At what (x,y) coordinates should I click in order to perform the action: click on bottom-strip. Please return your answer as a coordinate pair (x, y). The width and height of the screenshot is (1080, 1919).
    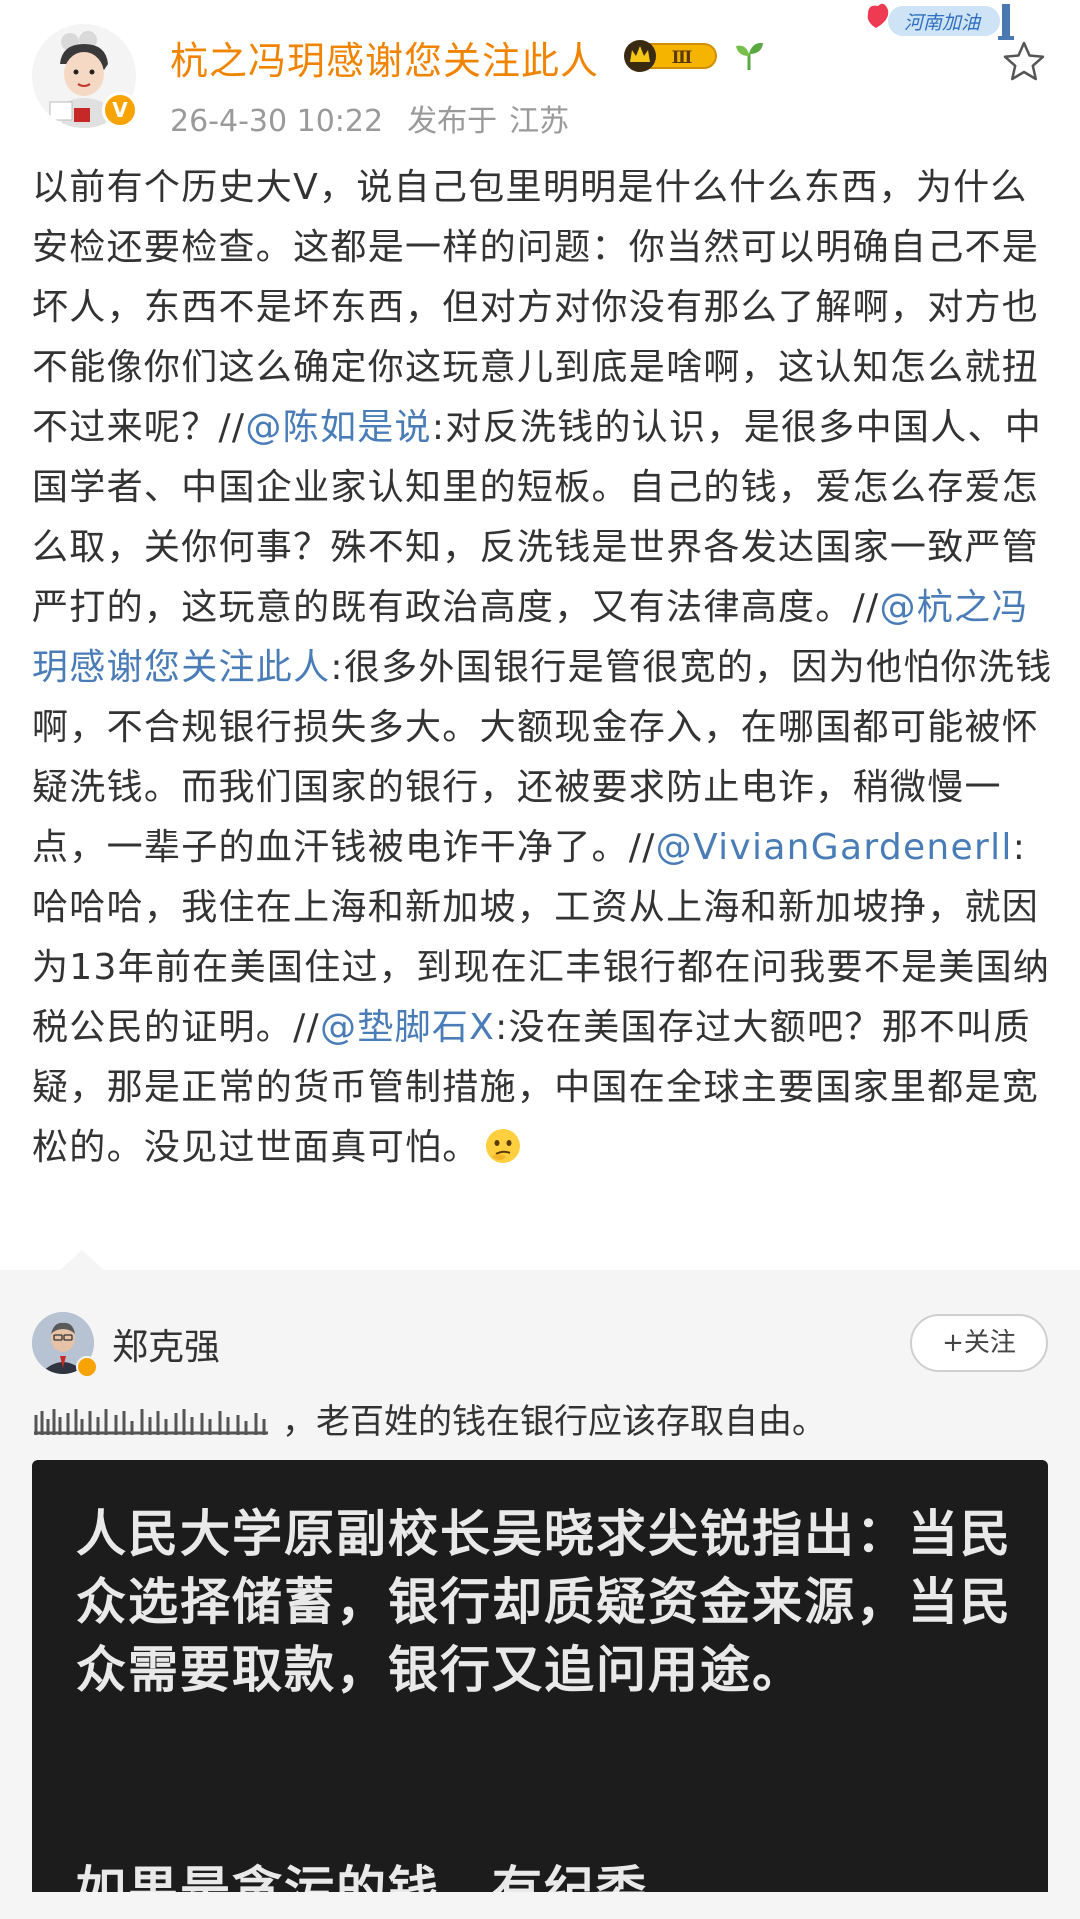
    Looking at the image, I should click on (540, 1905).